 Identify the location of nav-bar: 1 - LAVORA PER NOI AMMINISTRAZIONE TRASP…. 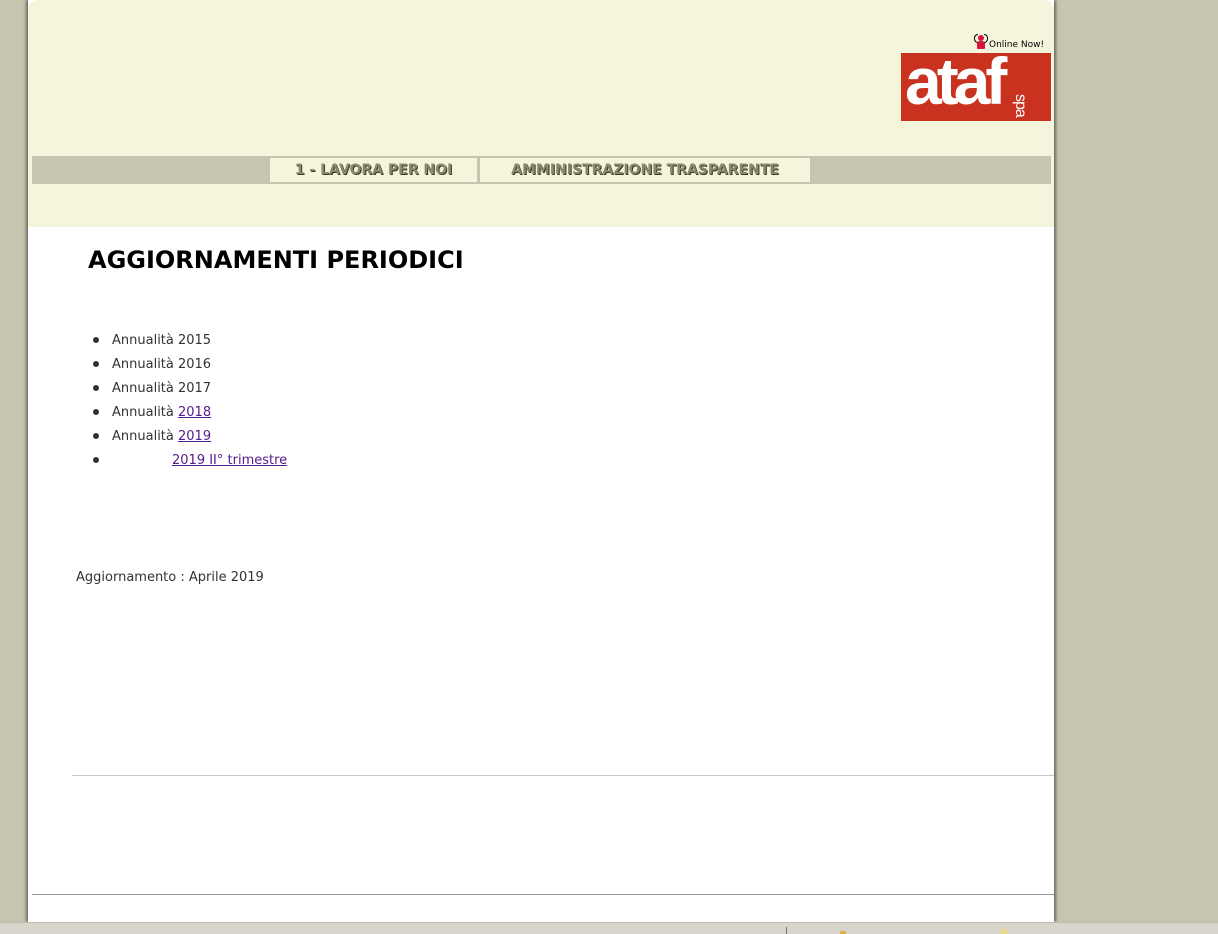
(541, 170).